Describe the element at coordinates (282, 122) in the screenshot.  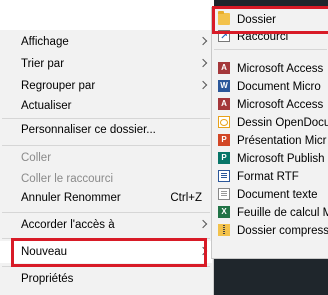
I see `submenu-item-label: Dessin OpenDocu` at that location.